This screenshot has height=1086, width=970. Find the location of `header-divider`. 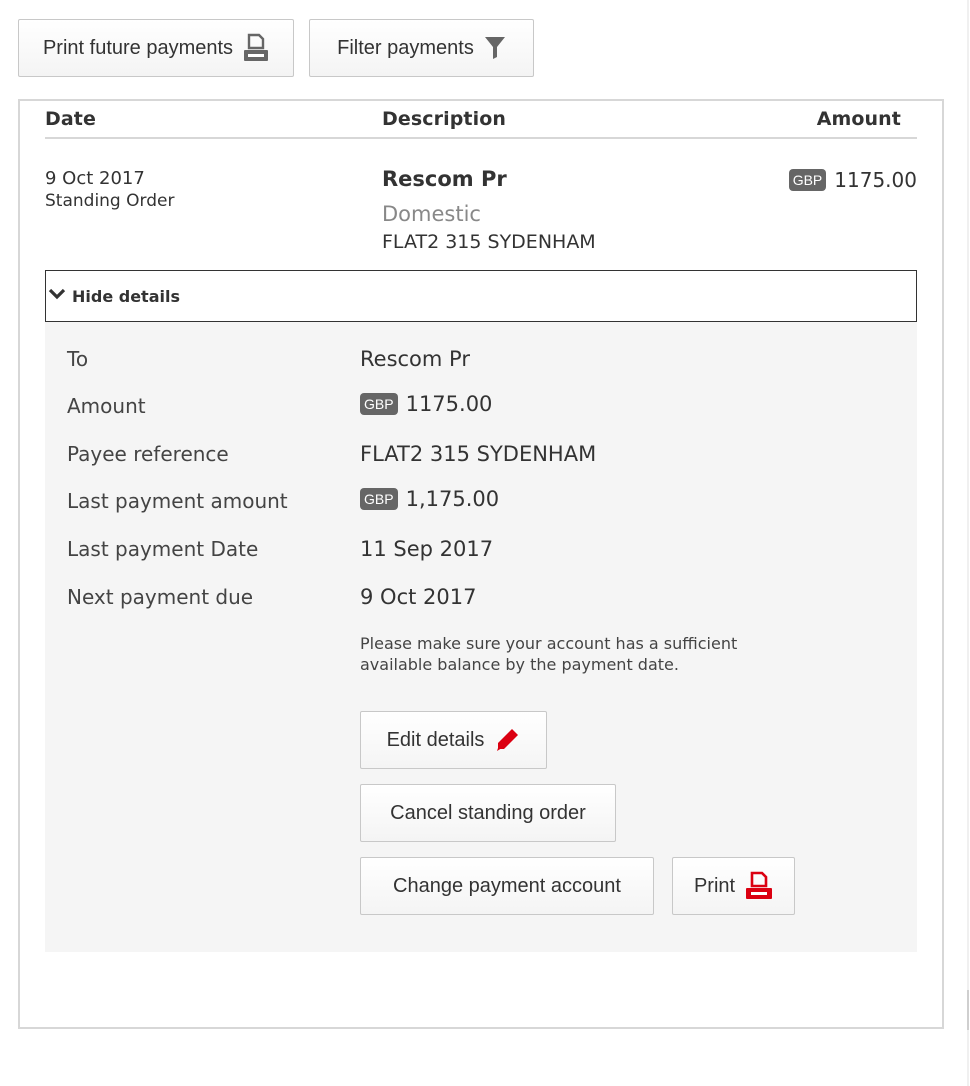

header-divider is located at coordinates (481, 138).